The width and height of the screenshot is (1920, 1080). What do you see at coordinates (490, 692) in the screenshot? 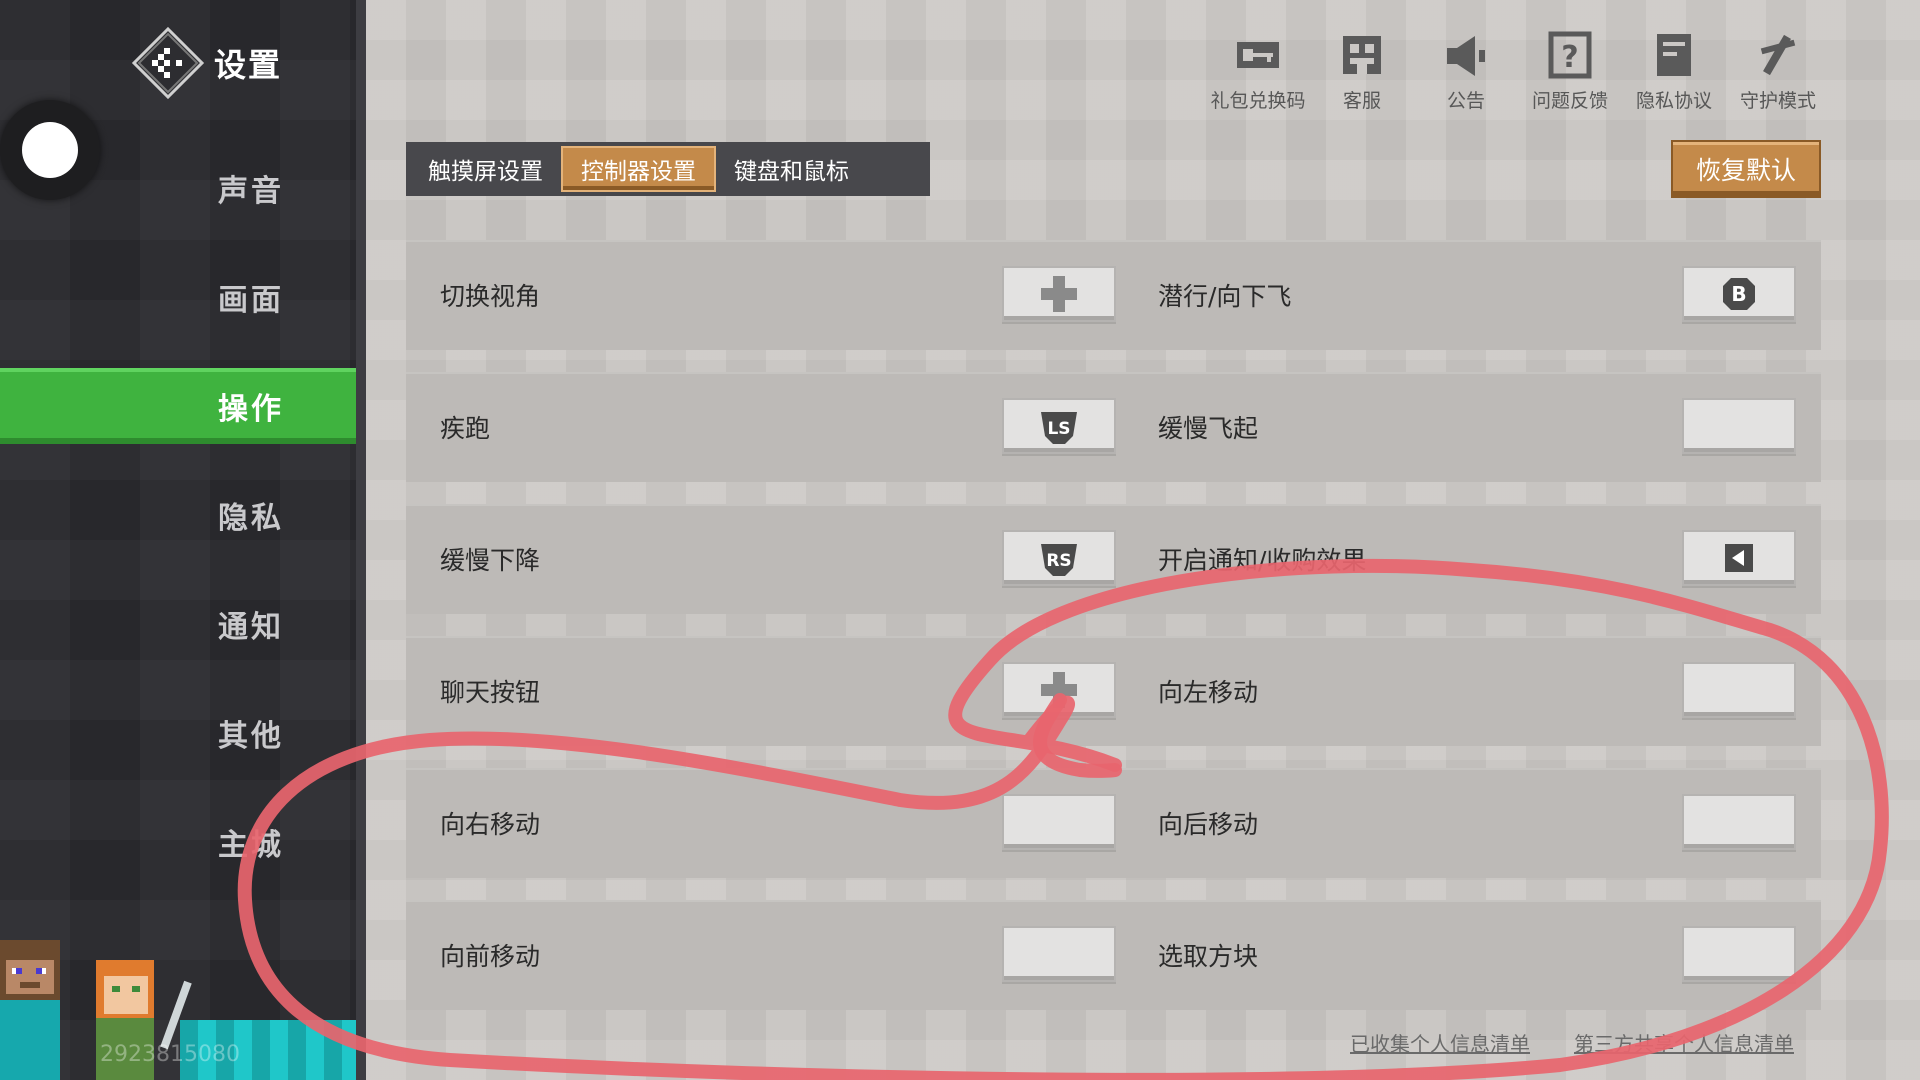
I see `binding-label: 聊天按钮` at bounding box center [490, 692].